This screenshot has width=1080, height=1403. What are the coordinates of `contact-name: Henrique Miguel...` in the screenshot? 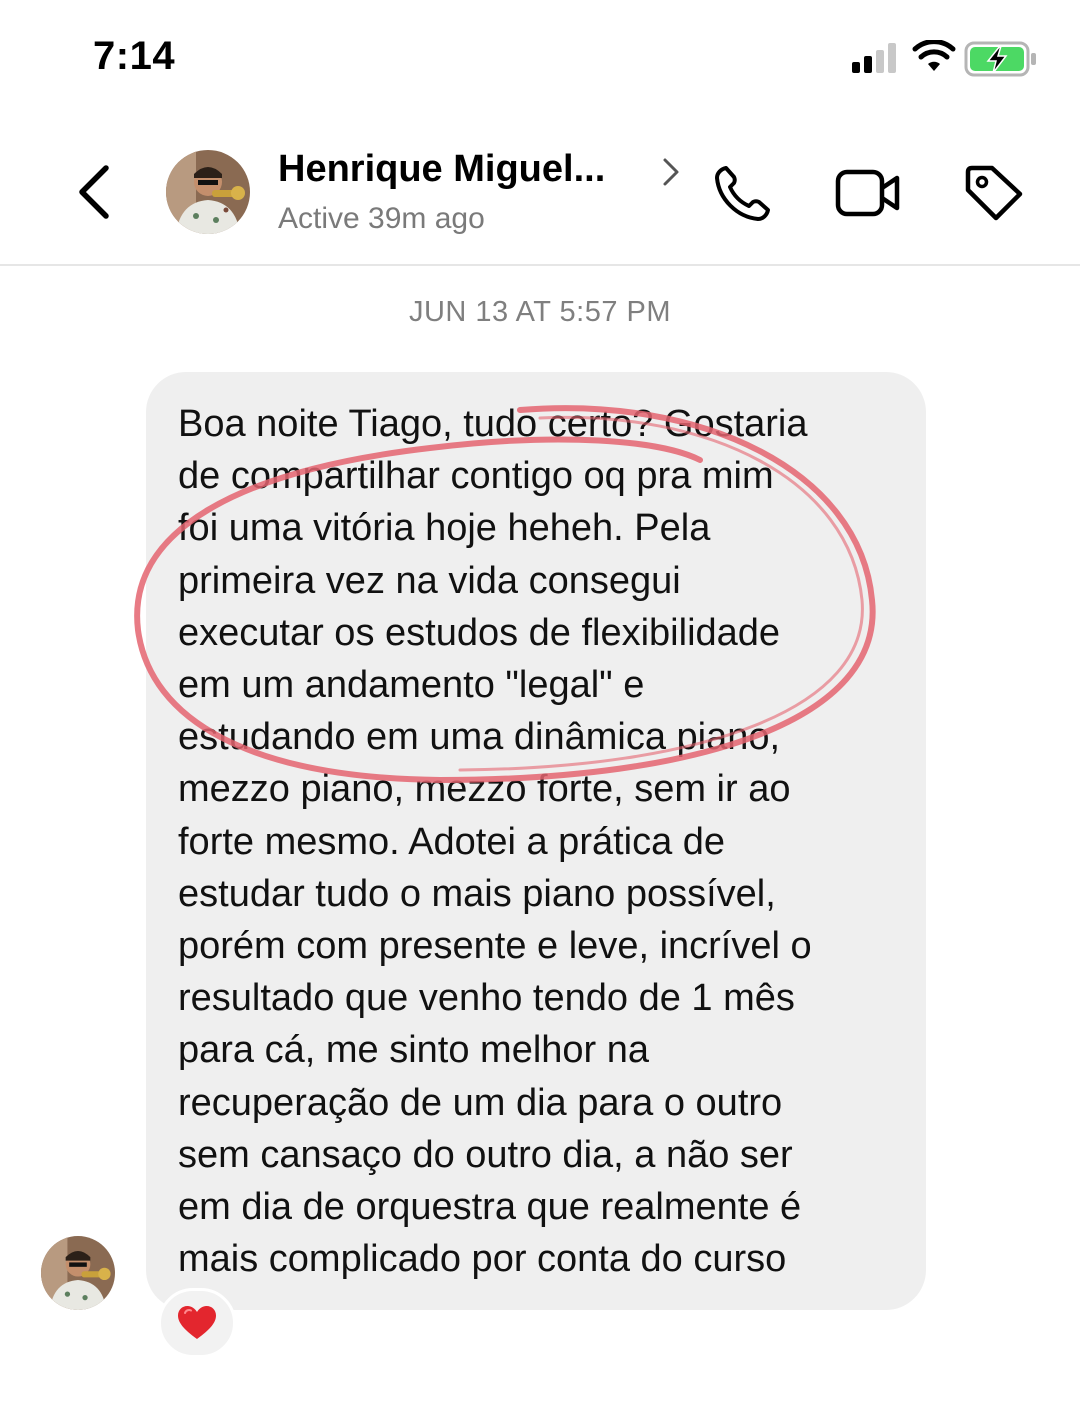 It's located at (441, 169).